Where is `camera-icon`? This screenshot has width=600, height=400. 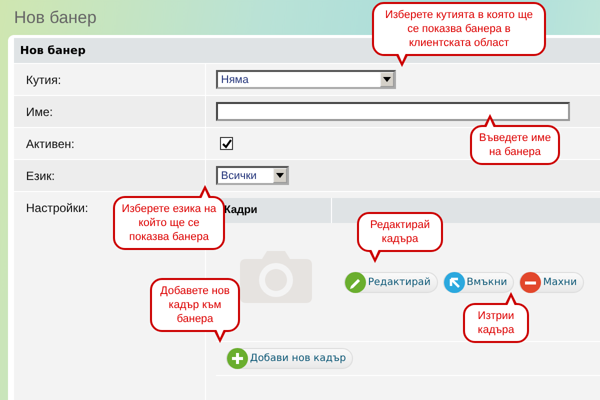 camera-icon is located at coordinates (276, 277).